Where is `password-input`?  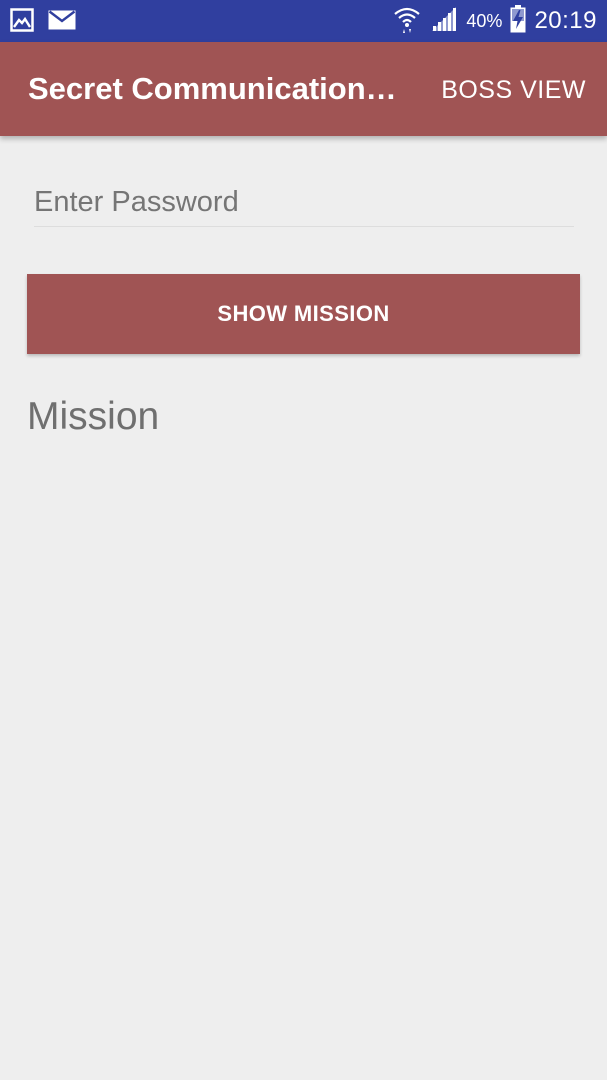
password-input is located at coordinates (304, 202).